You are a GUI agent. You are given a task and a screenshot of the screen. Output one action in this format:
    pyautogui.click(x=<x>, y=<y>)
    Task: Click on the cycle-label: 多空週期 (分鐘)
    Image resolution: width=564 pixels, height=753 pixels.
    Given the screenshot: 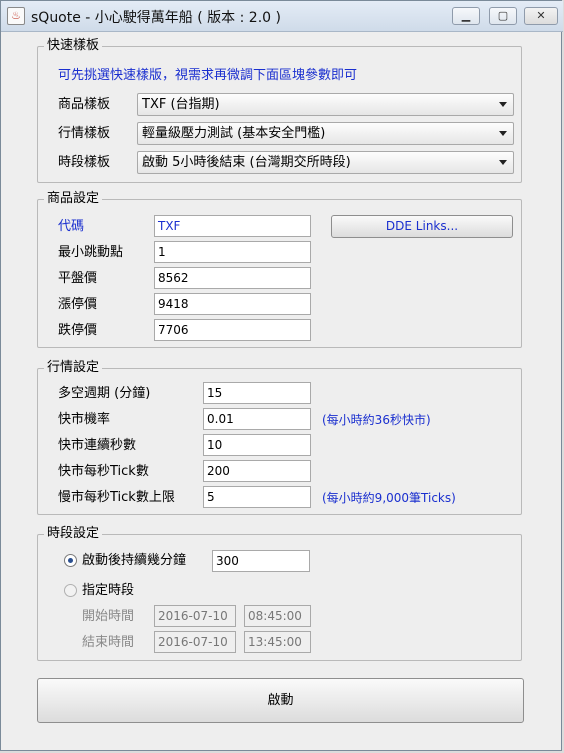 What is the action you would take?
    pyautogui.click(x=104, y=393)
    